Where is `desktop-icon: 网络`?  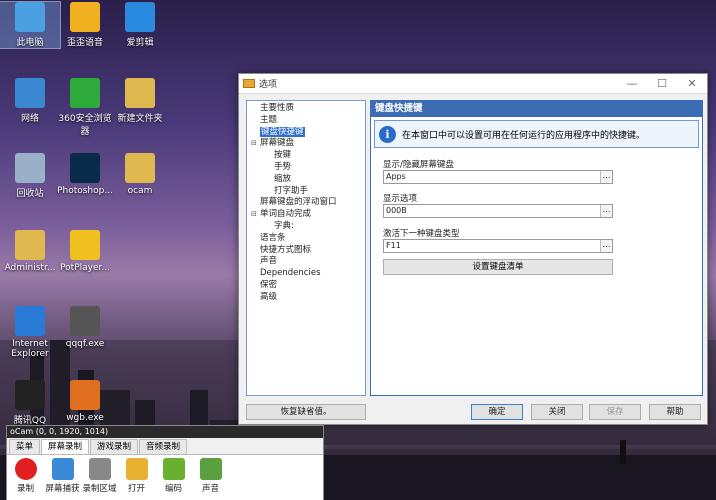 desktop-icon: 网络 is located at coordinates (30, 101).